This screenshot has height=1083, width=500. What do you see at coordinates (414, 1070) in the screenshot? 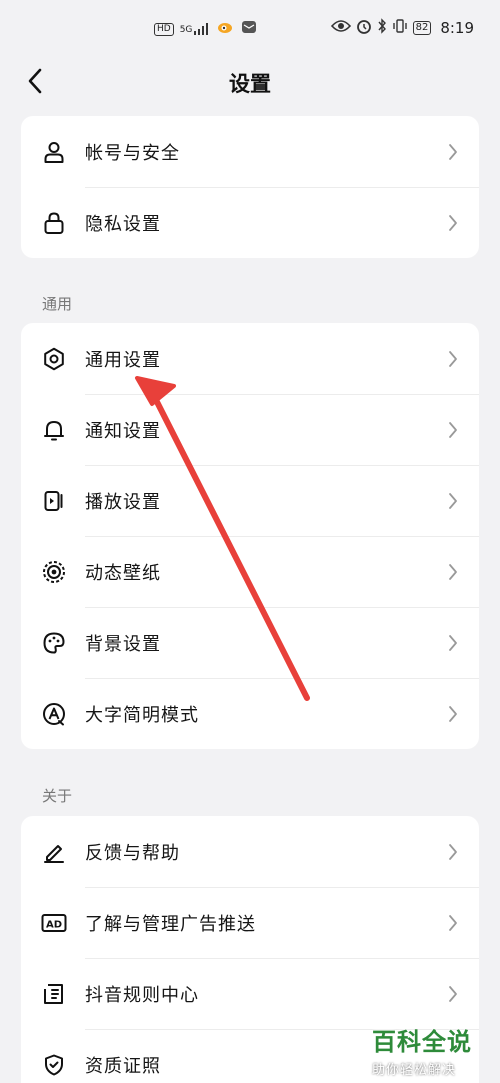
I see `watermark-subtitle: 助你轻松解决` at bounding box center [414, 1070].